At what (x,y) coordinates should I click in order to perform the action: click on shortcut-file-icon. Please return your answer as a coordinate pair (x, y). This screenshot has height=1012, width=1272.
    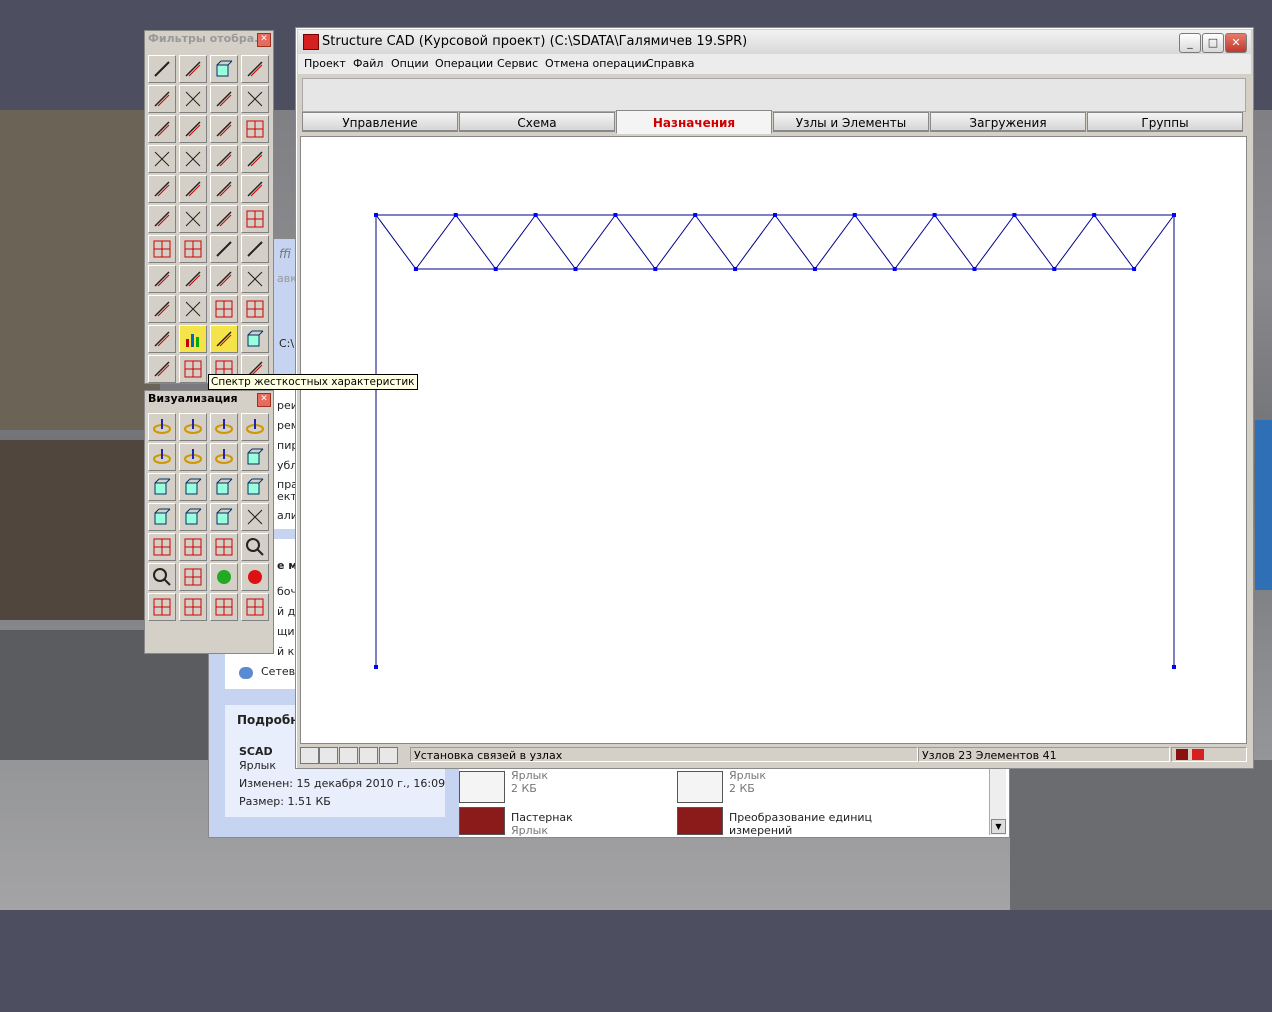
    Looking at the image, I should click on (700, 787).